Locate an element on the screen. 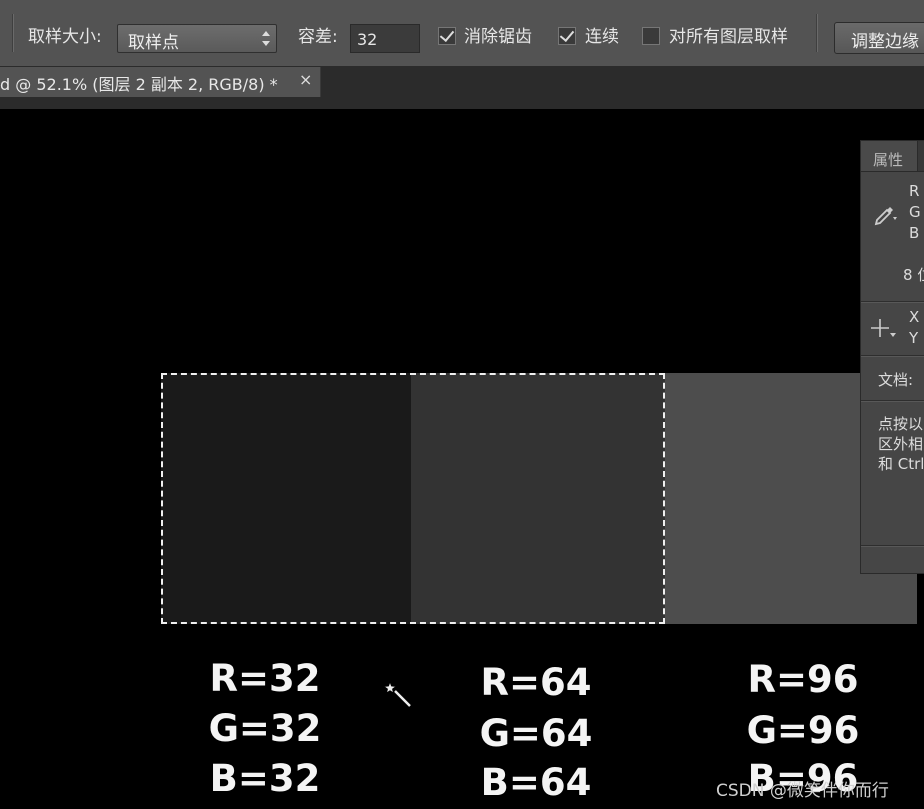  all-layers-checkbox is located at coordinates (651, 36).